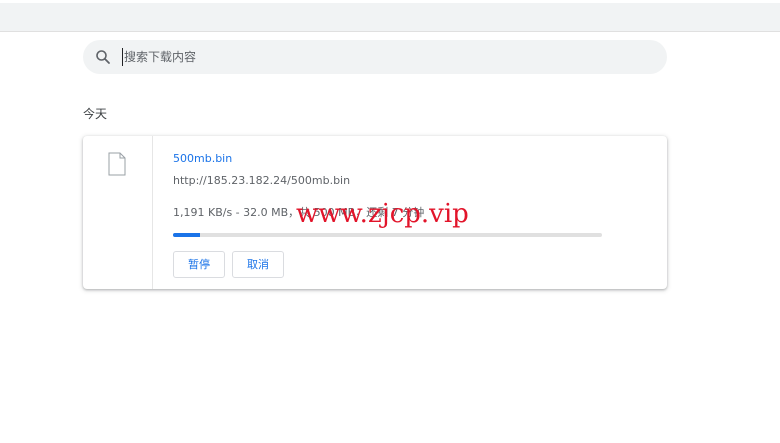 The height and width of the screenshot is (443, 780). Describe the element at coordinates (387, 235) in the screenshot. I see `progress-bar` at that location.